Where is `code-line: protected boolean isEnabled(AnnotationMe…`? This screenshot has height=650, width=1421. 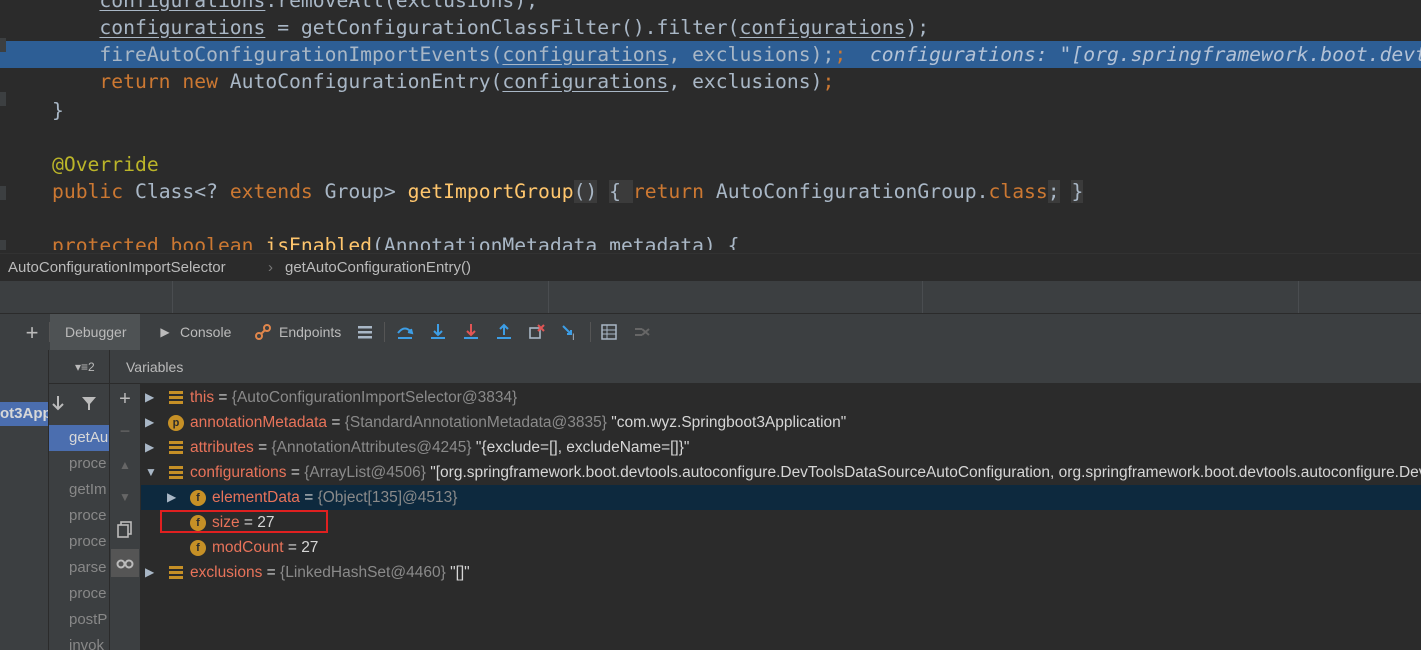 code-line: protected boolean isEnabled(AnnotationMe… is located at coordinates (710, 241).